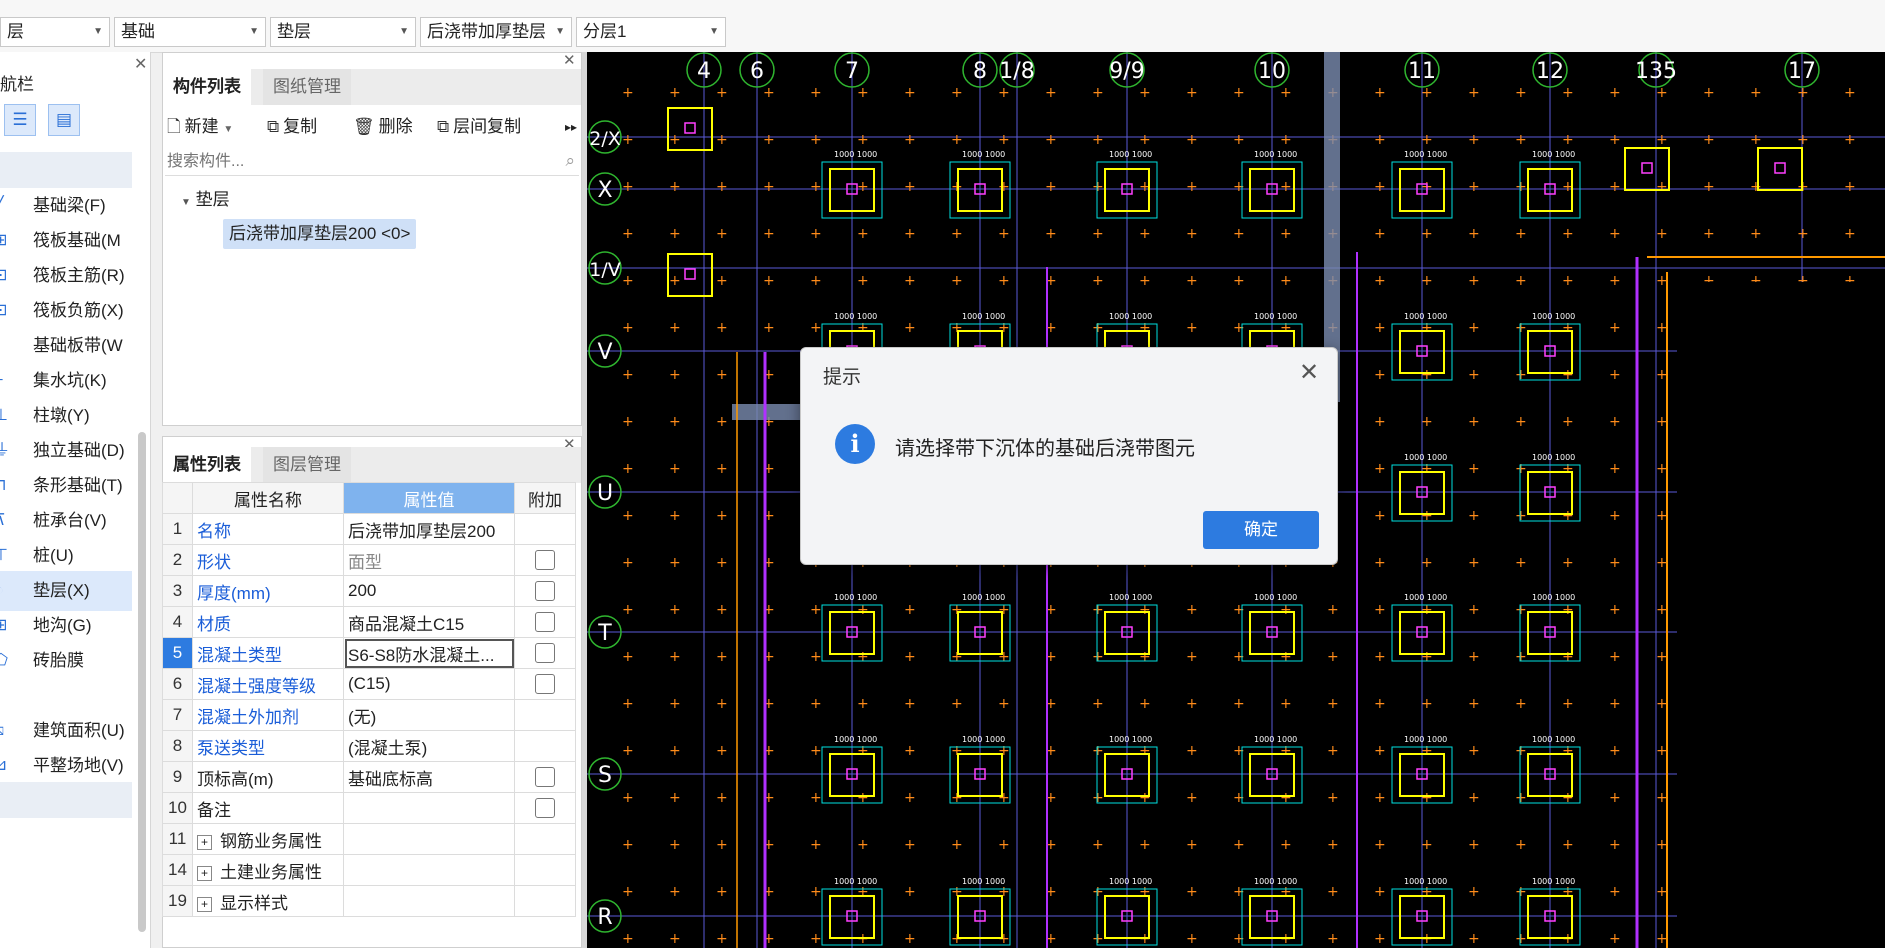 Image resolution: width=1885 pixels, height=948 pixels. What do you see at coordinates (571, 127) in the screenshot?
I see `more-icon: ▸▸` at bounding box center [571, 127].